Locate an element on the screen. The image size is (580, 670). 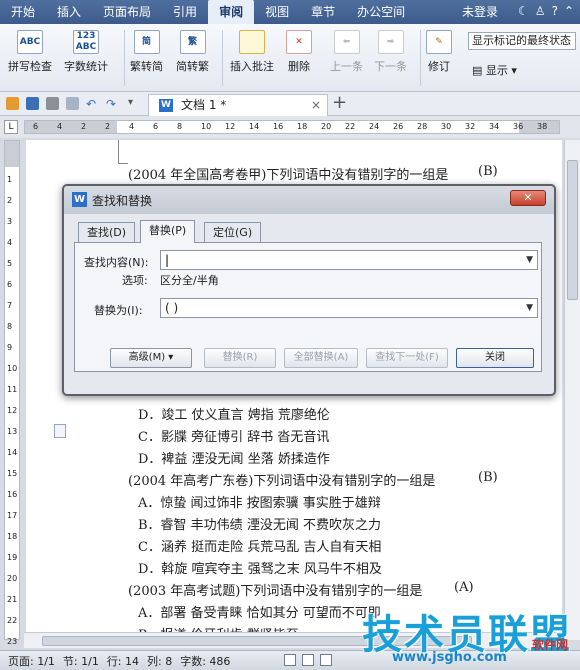
replace-input: ( ) ▼ is located at coordinates (349, 308).